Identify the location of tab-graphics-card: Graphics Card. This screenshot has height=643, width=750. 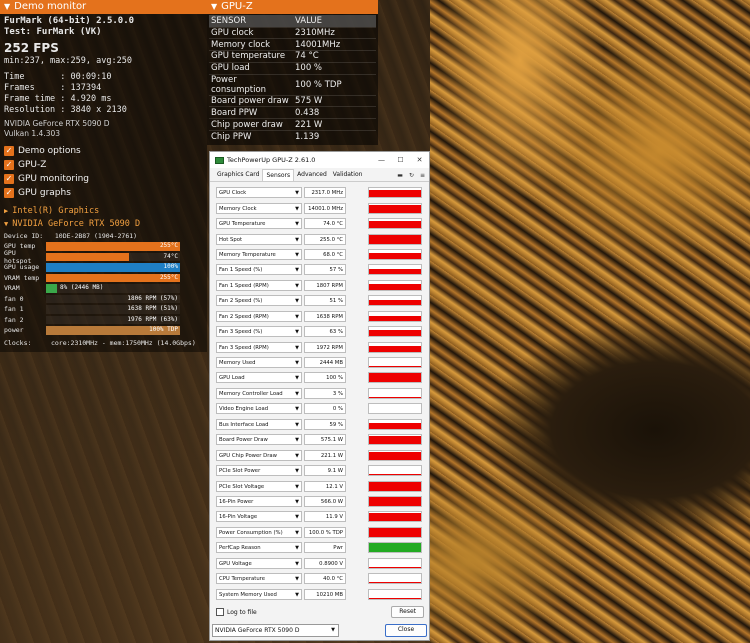
(238, 175).